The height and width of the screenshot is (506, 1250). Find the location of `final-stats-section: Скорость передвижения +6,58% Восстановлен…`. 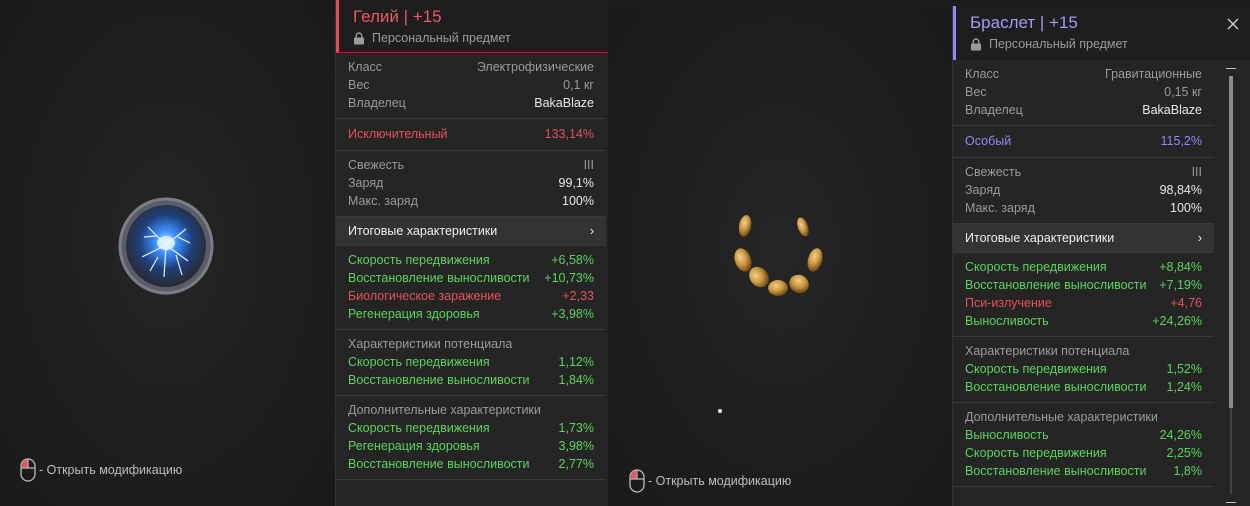

final-stats-section: Скорость передвижения +6,58% Восстановлен… is located at coordinates (471, 288).